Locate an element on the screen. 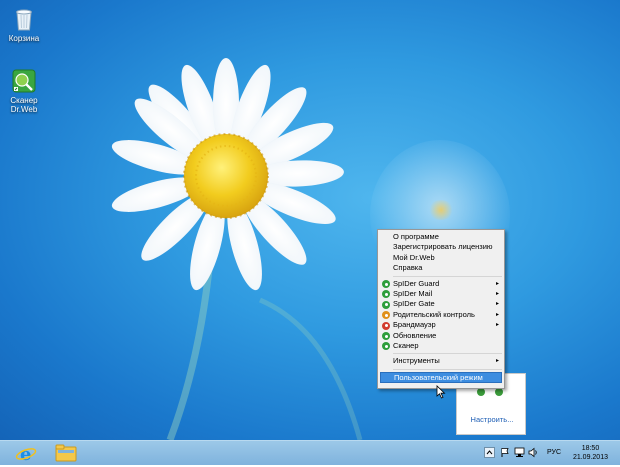 The height and width of the screenshot is (467, 620). menu-item-firewall: Брандмауэр ▸ is located at coordinates (441, 325).